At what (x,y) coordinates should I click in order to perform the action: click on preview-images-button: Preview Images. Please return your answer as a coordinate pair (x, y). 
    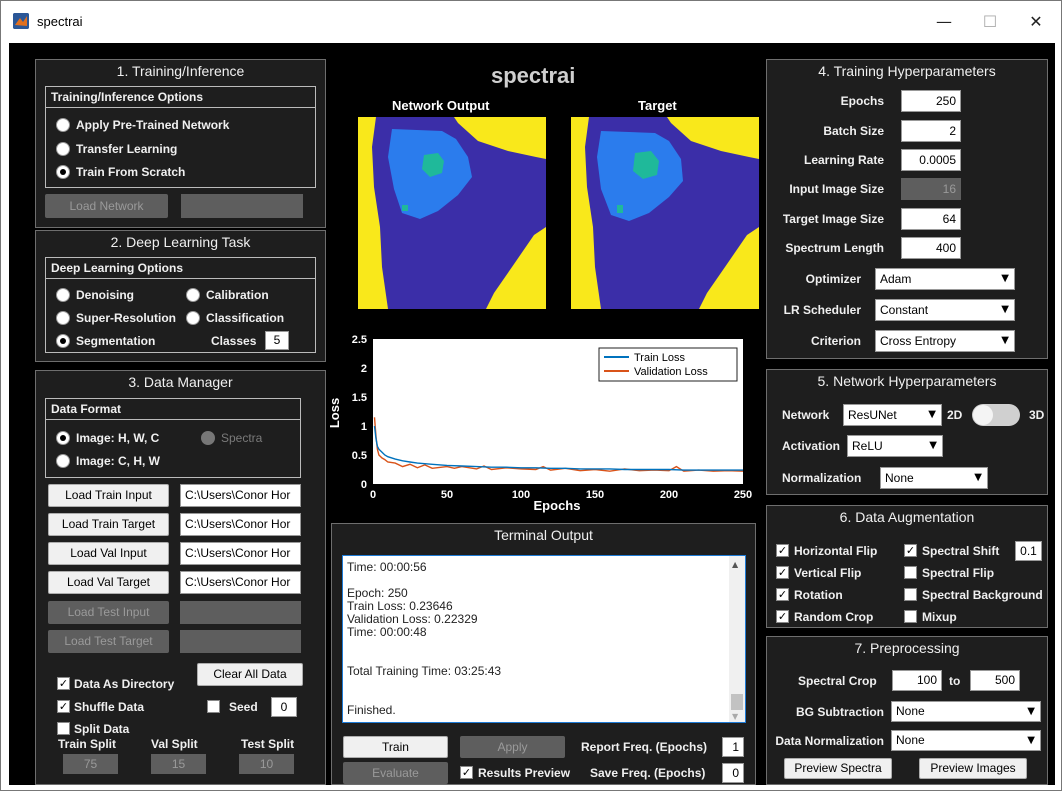
    Looking at the image, I should click on (973, 768).